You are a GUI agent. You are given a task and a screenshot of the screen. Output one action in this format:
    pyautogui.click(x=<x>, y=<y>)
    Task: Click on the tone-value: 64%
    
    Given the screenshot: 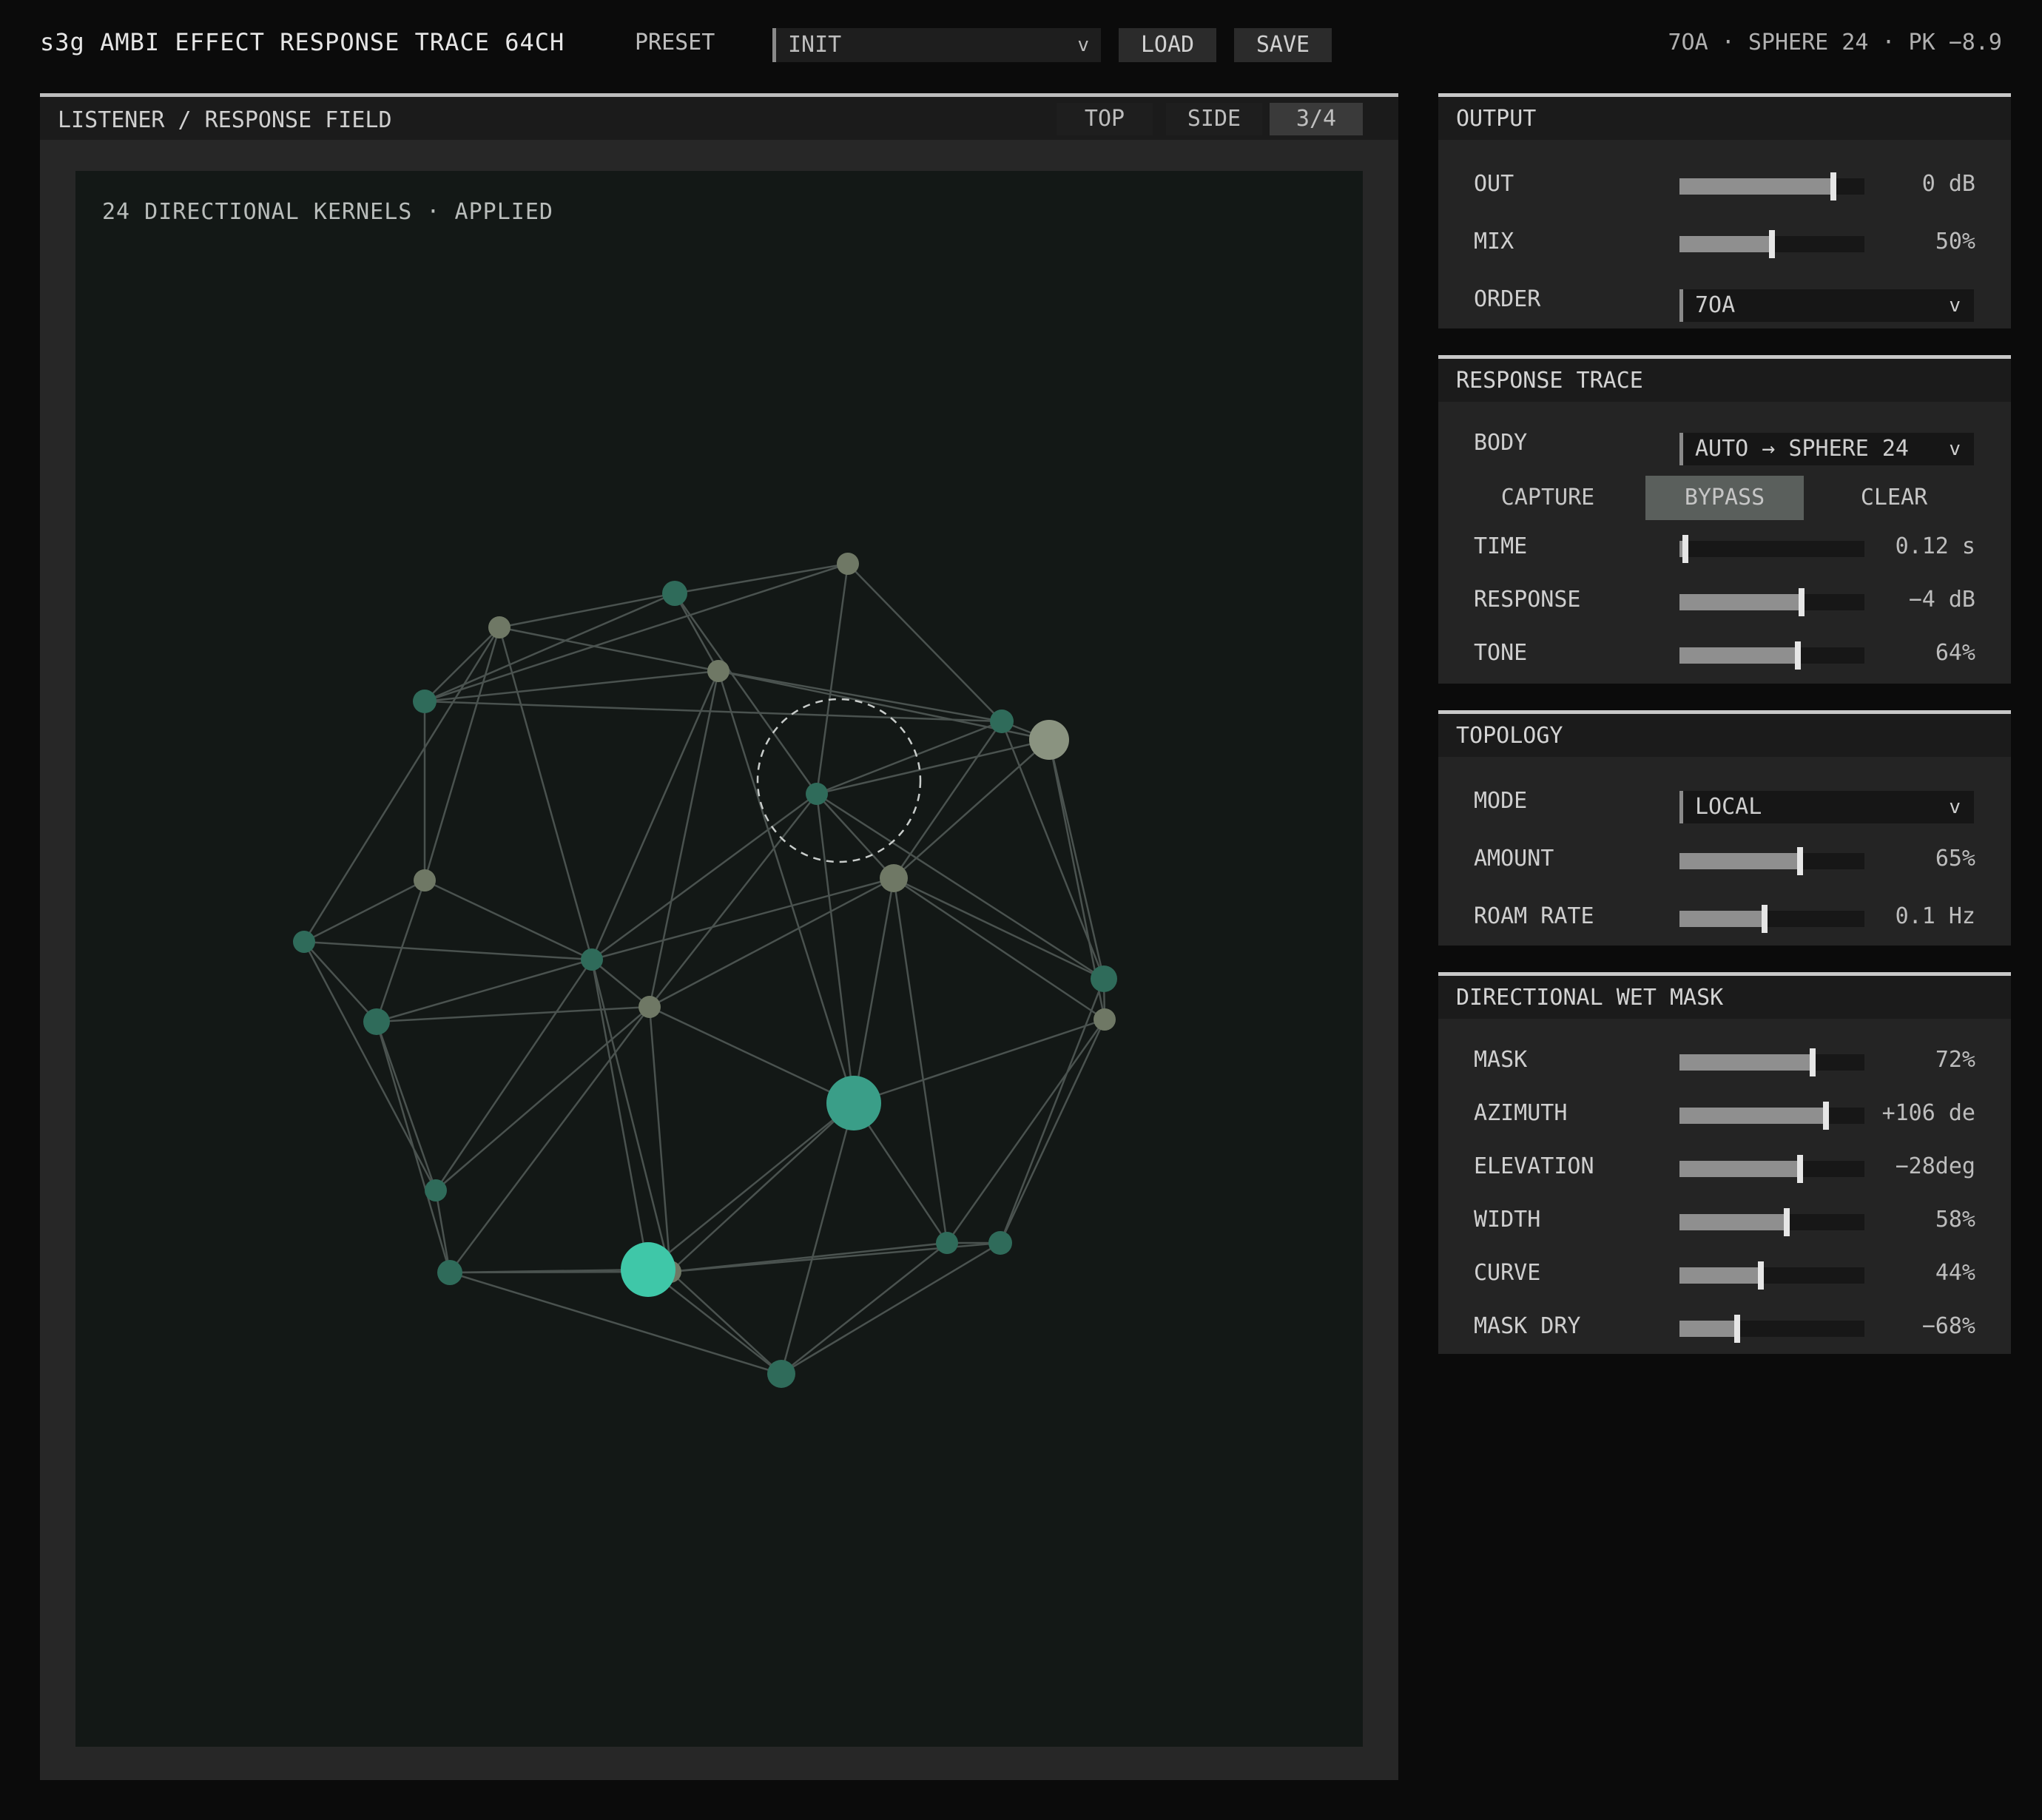 What is the action you would take?
    pyautogui.click(x=1955, y=653)
    